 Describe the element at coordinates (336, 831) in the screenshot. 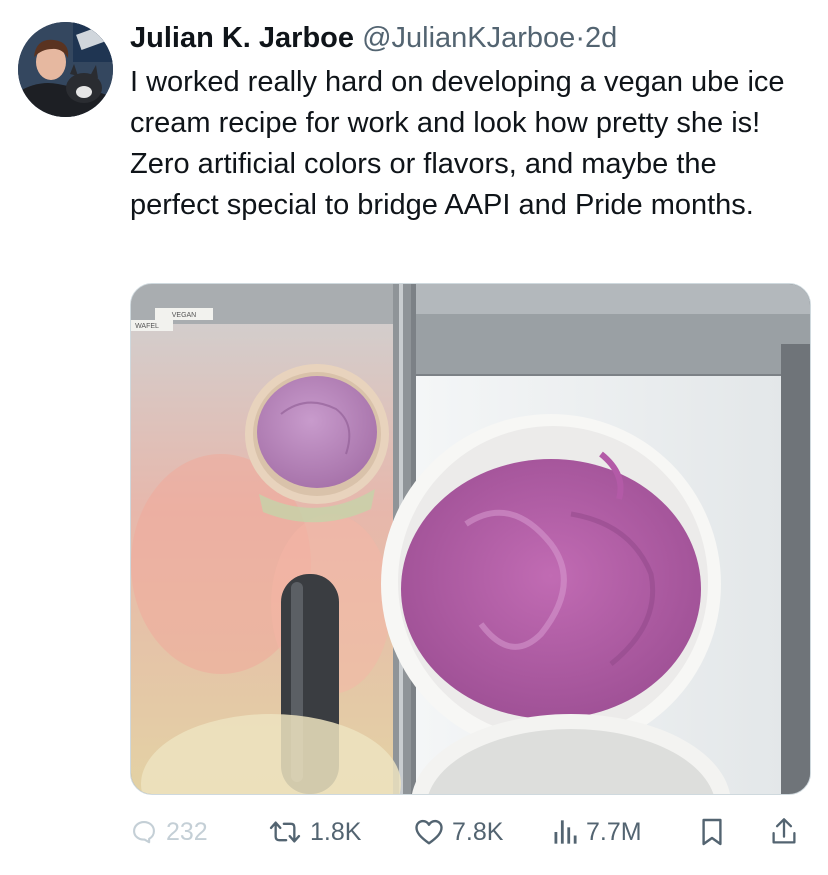

I see `repost-count: 1.8K` at that location.